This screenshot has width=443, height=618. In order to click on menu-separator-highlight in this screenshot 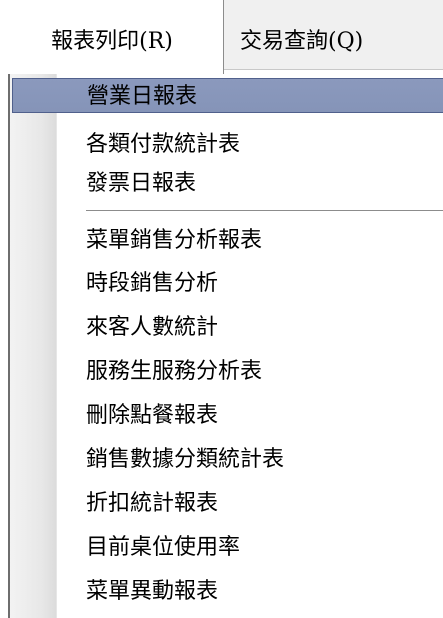, I will do `click(264, 211)`.